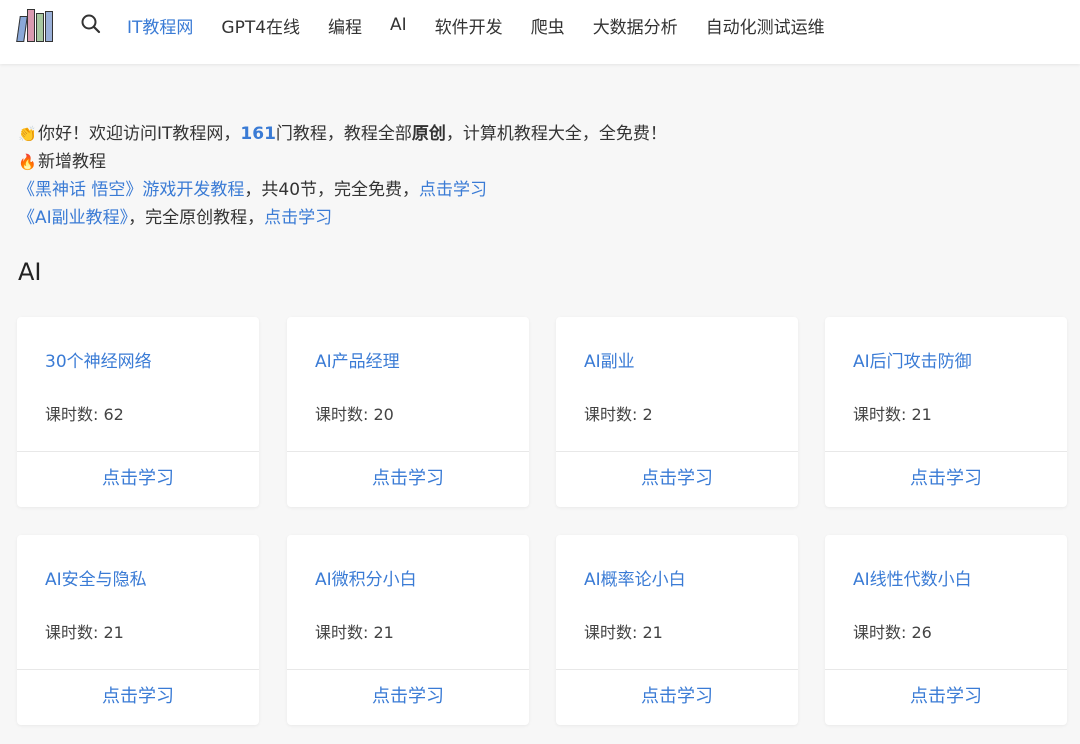 This screenshot has height=744, width=1080. What do you see at coordinates (765, 25) in the screenshot?
I see `nav-item-automation: 自动化测试运维` at bounding box center [765, 25].